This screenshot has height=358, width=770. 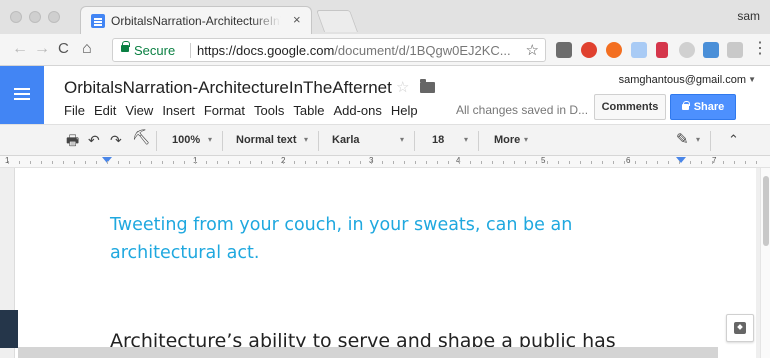 I want to click on browser-menu-icon: ⋮, so click(x=760, y=49).